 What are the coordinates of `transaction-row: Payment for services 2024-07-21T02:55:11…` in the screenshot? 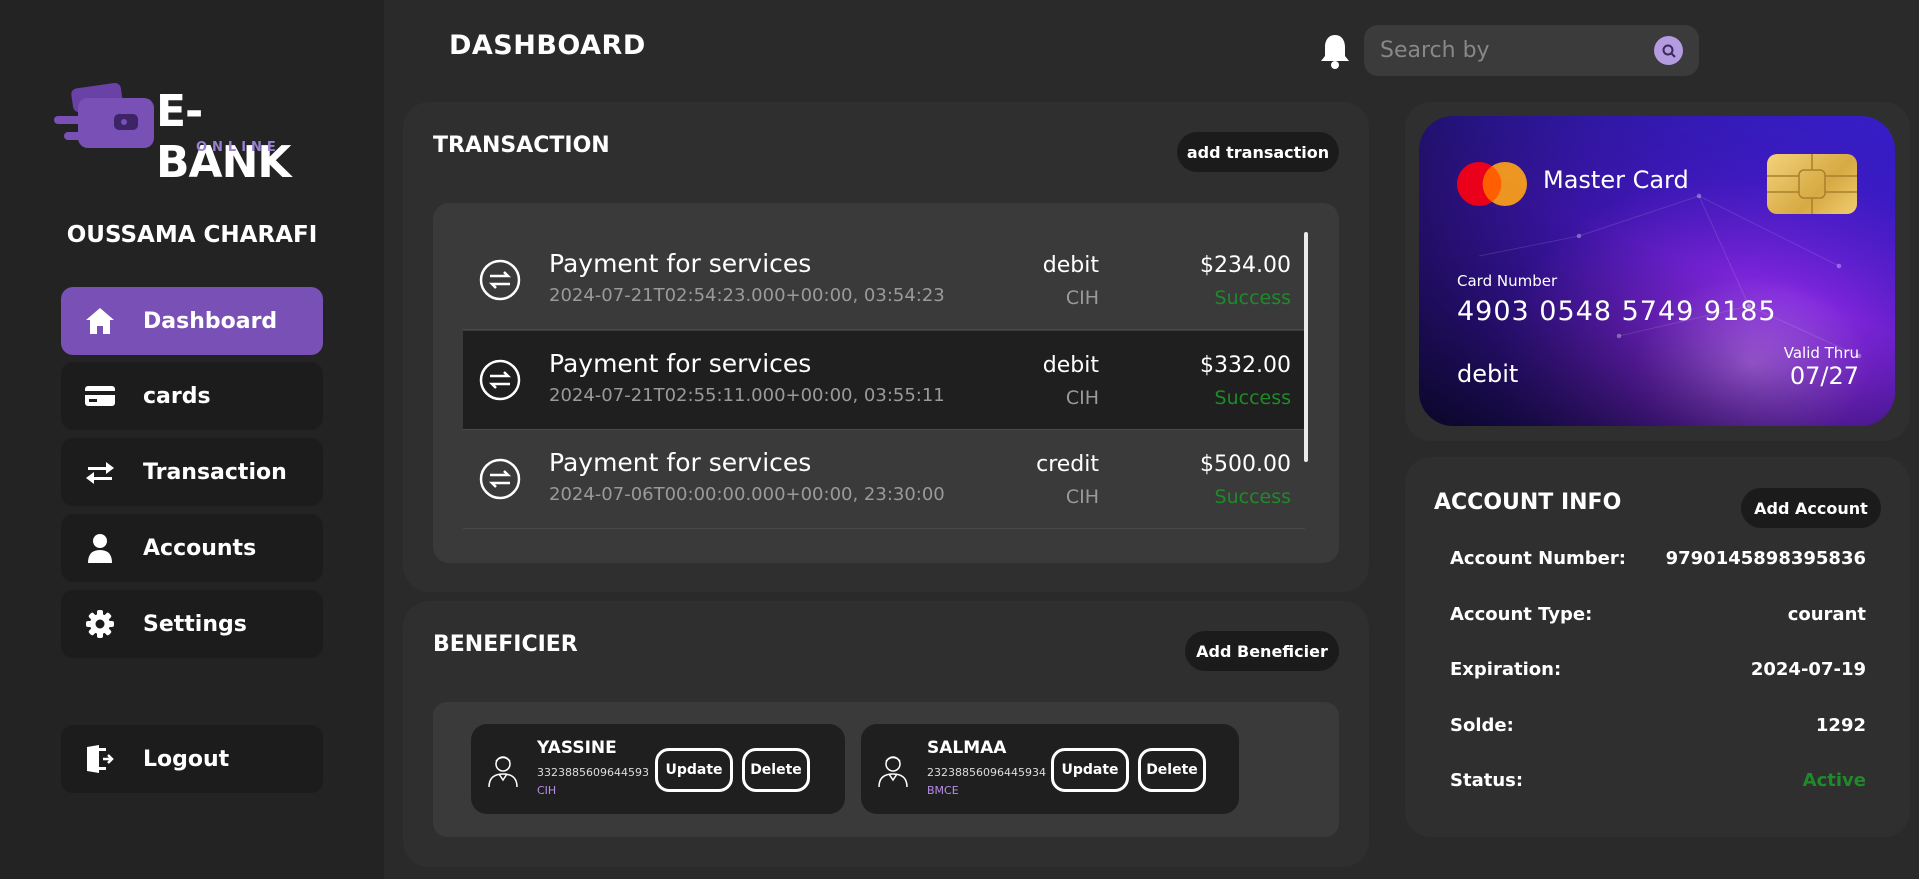 It's located at (884, 380).